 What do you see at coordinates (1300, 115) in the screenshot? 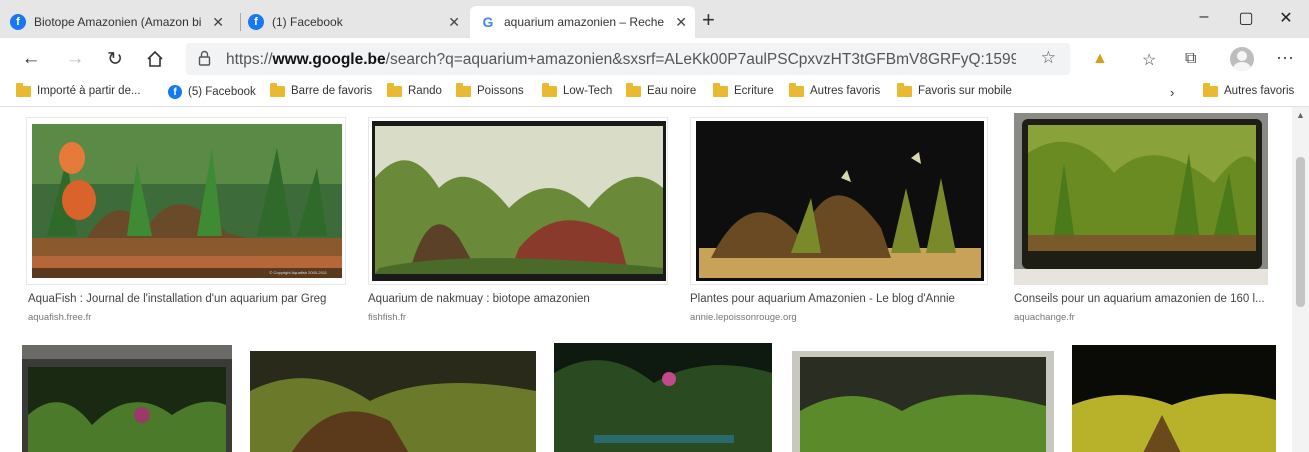
I see `scroll-up-icon: ▲` at bounding box center [1300, 115].